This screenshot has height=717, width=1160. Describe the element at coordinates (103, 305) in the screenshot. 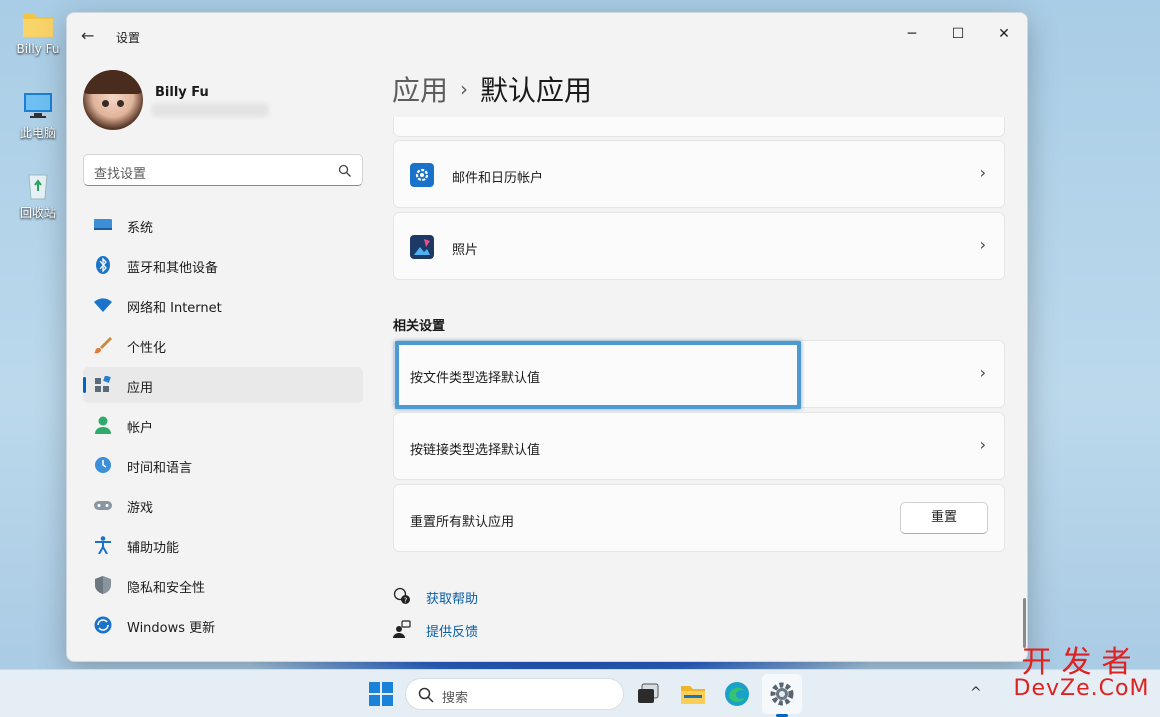

I see `wifi-icon` at that location.